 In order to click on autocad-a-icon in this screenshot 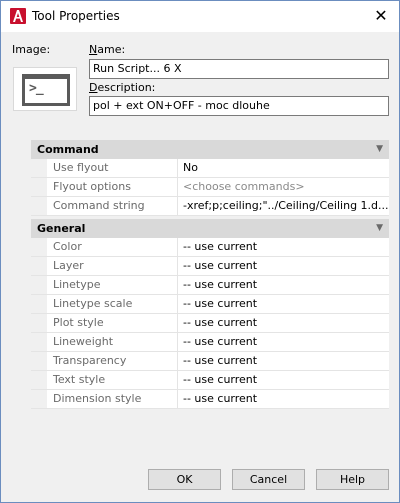, I will do `click(18, 16)`.